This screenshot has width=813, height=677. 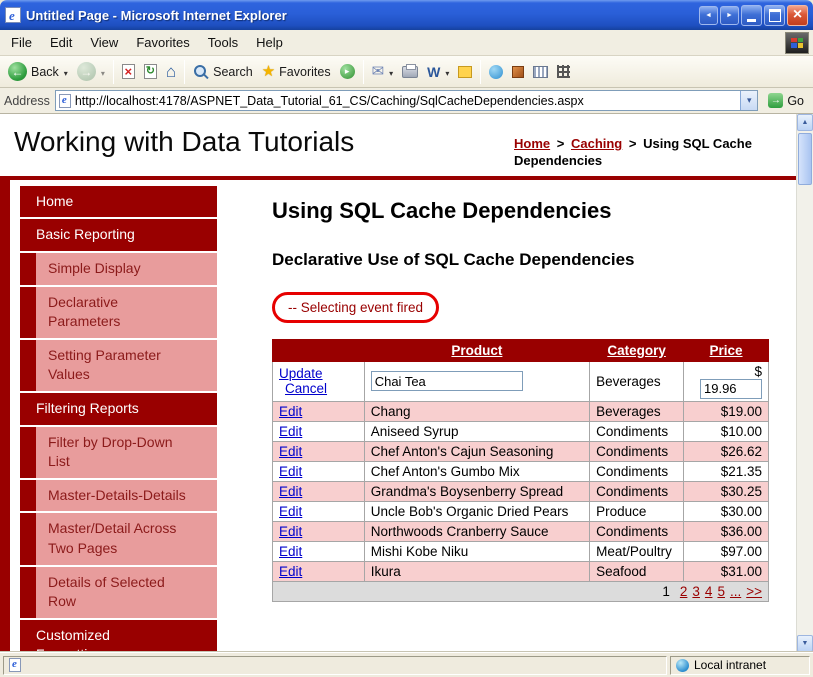 I want to click on pager-link-5: 5, so click(x=721, y=591).